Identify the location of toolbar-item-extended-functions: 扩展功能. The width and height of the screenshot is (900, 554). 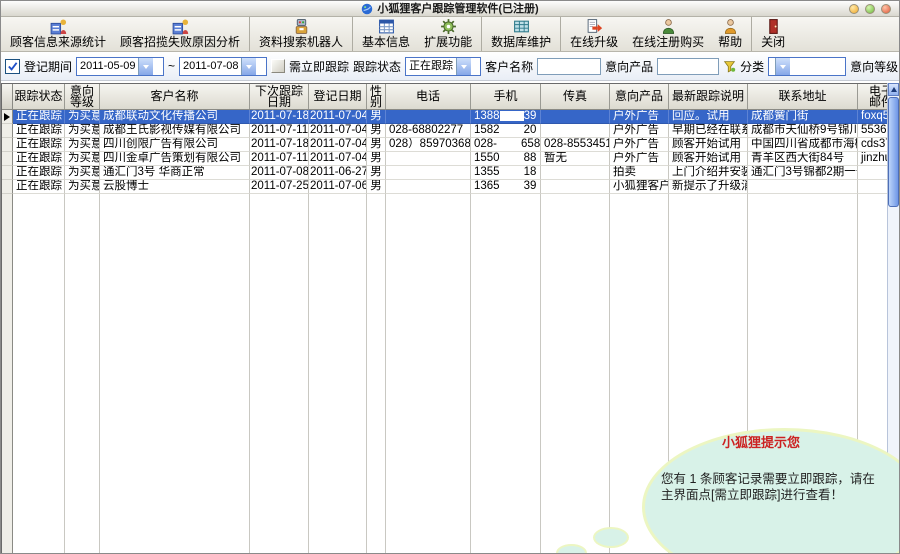
(448, 34).